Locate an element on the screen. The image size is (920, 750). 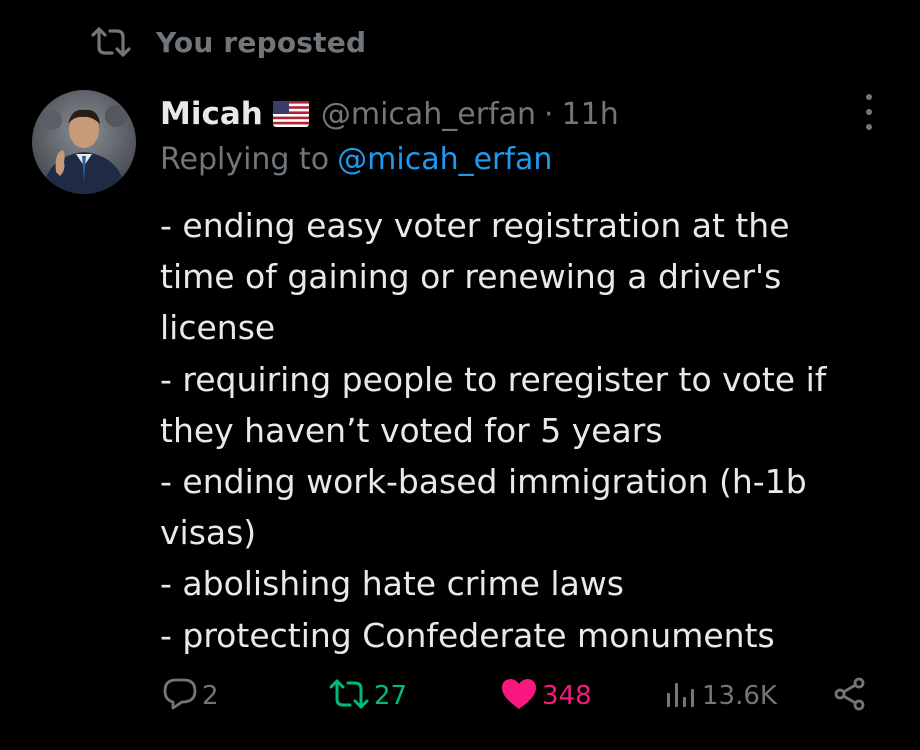
reply-button: 2 is located at coordinates (190, 696).